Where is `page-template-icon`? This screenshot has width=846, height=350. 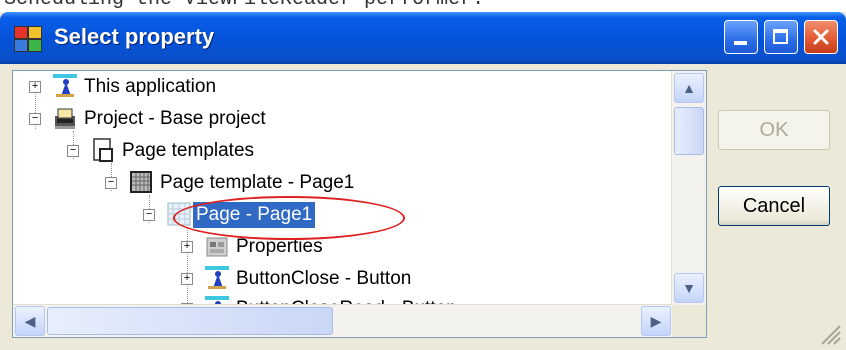
page-template-icon is located at coordinates (141, 182).